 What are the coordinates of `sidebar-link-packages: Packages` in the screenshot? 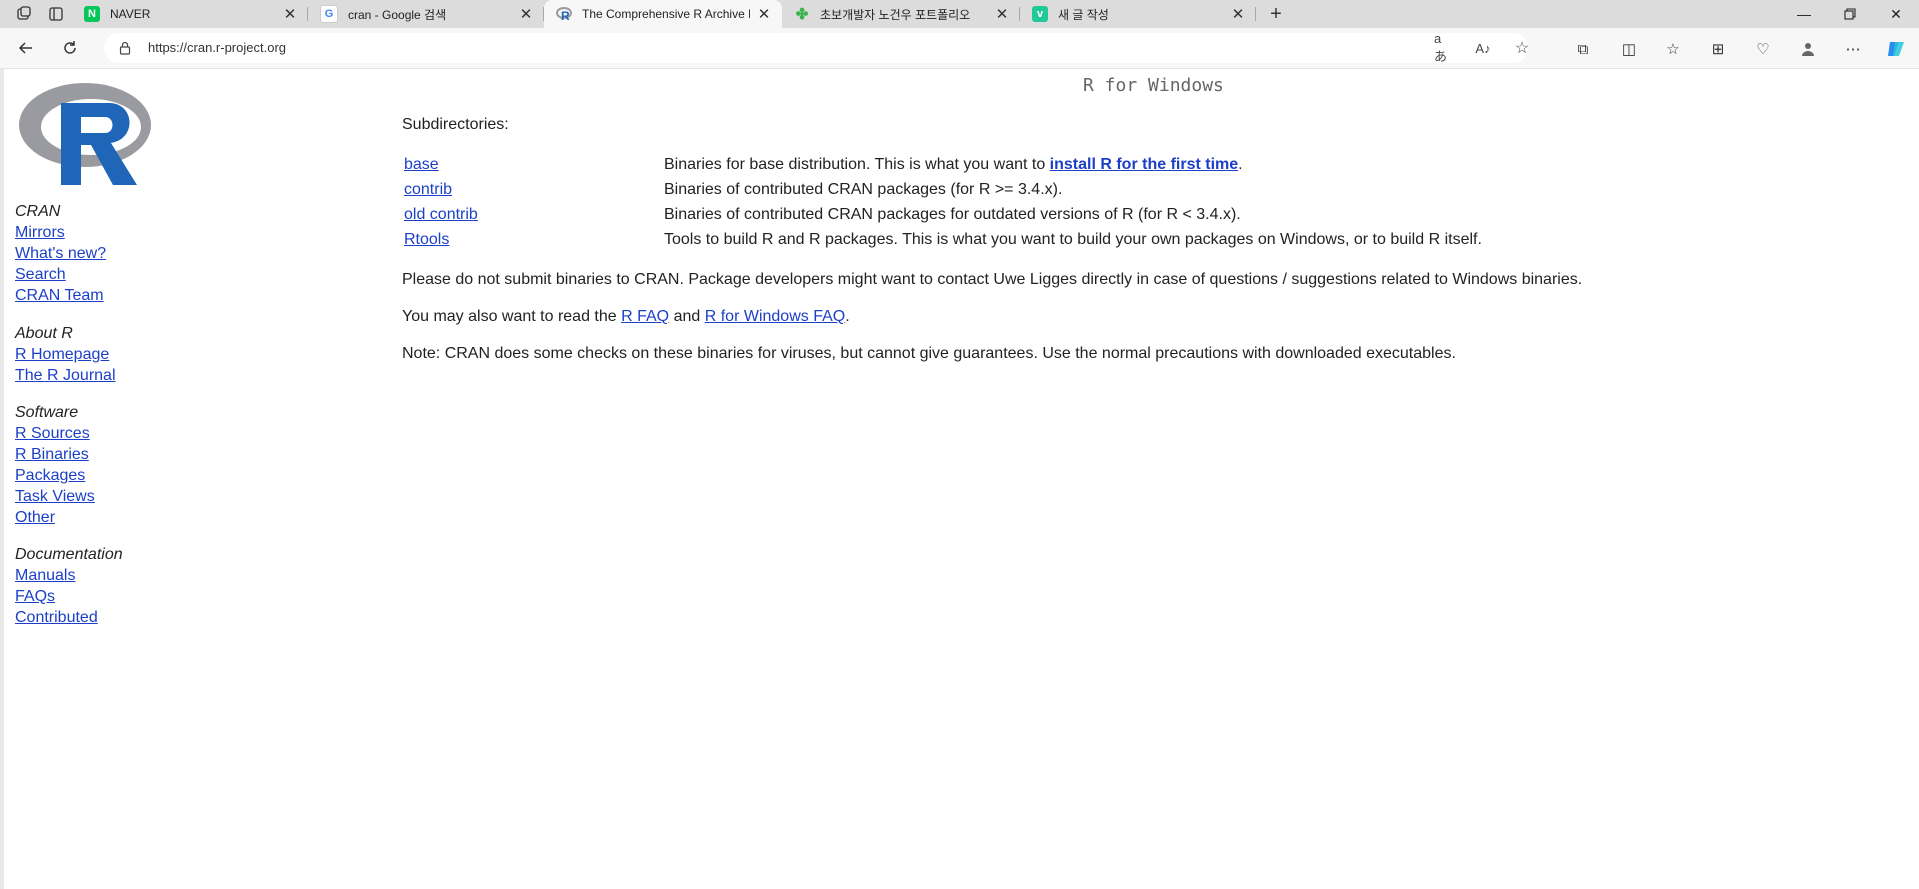 It's located at (55, 475).